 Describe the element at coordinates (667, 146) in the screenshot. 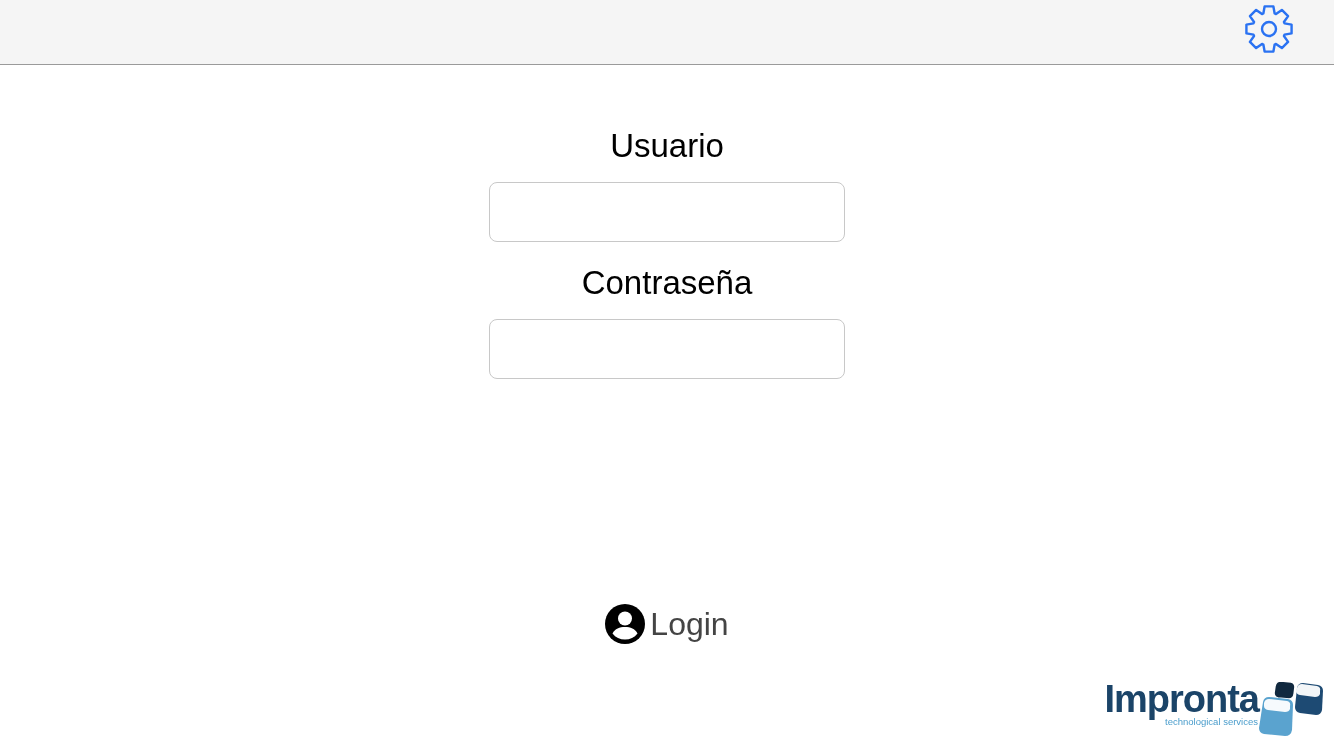

I see `field-label: Usuario` at that location.